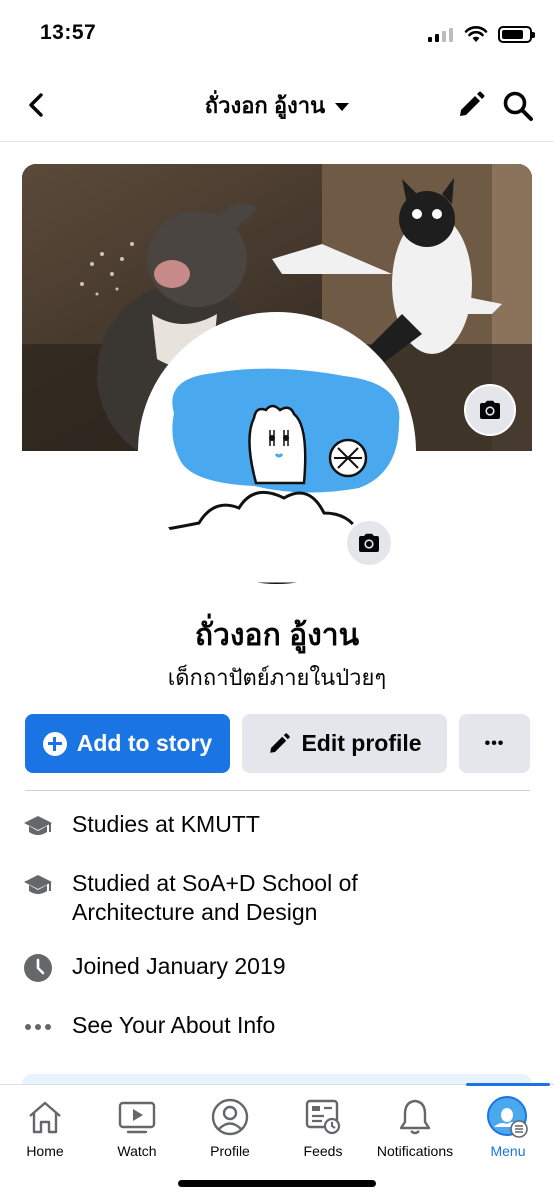 The image size is (554, 1200). I want to click on status-time: 13:57, so click(68, 32).